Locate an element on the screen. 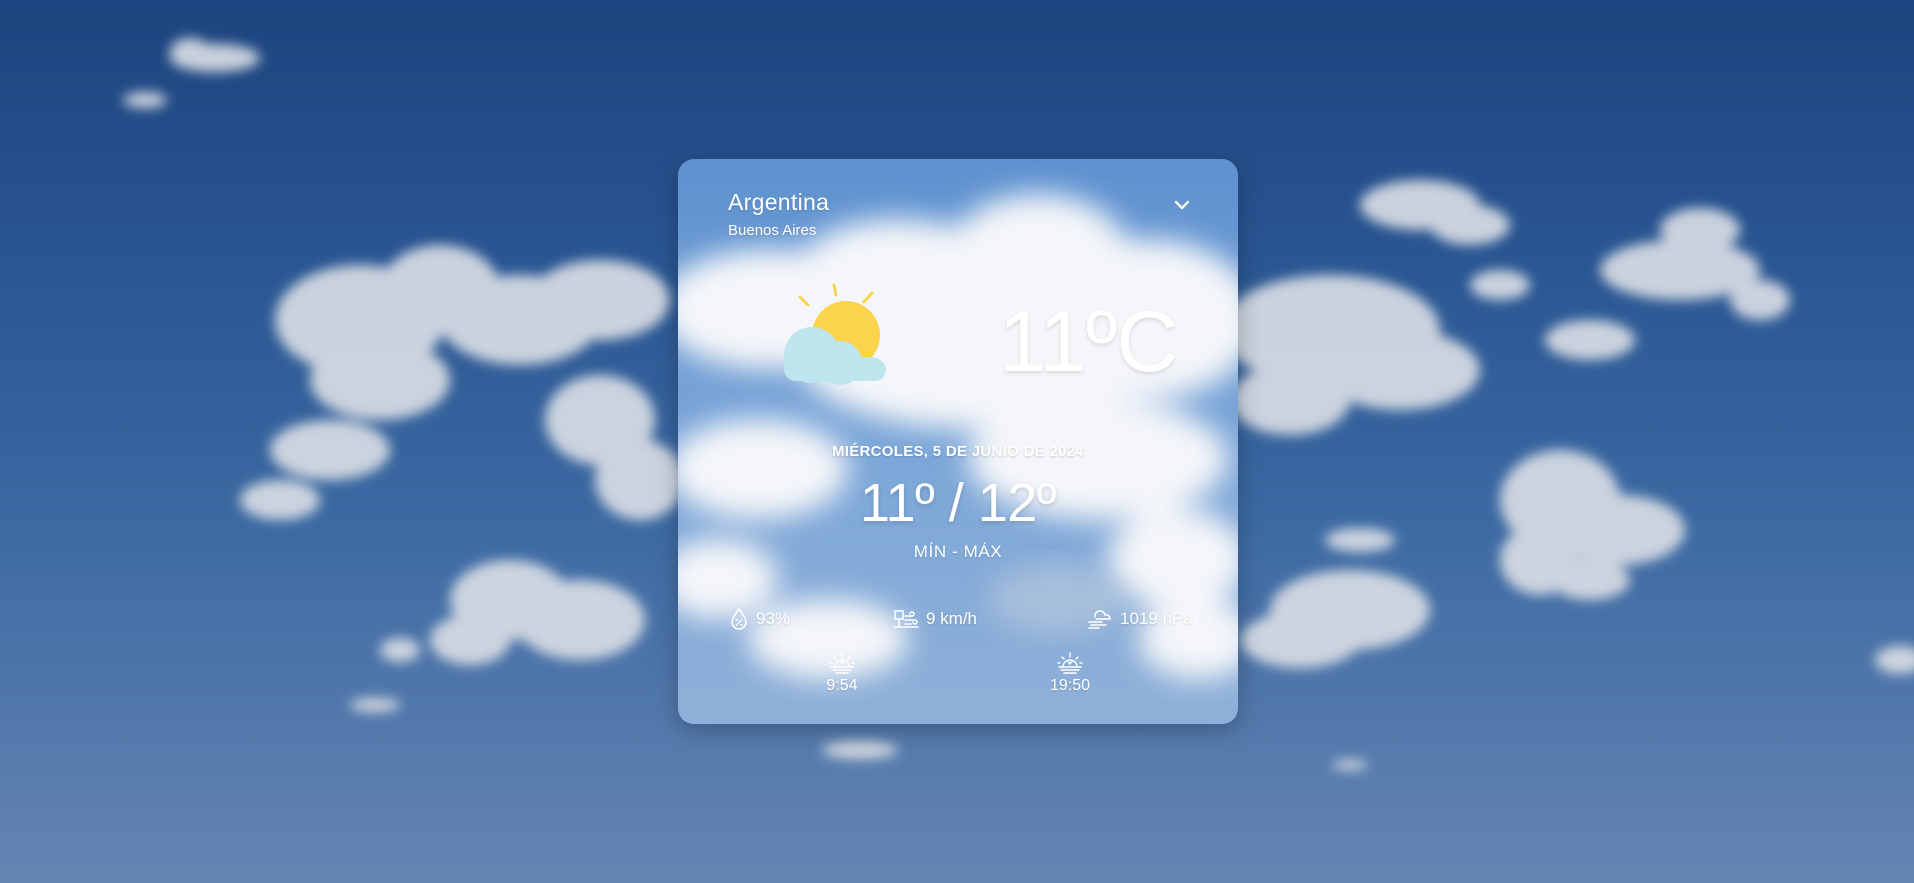 The width and height of the screenshot is (1914, 883). sunrise-block: 9:54 is located at coordinates (842, 673).